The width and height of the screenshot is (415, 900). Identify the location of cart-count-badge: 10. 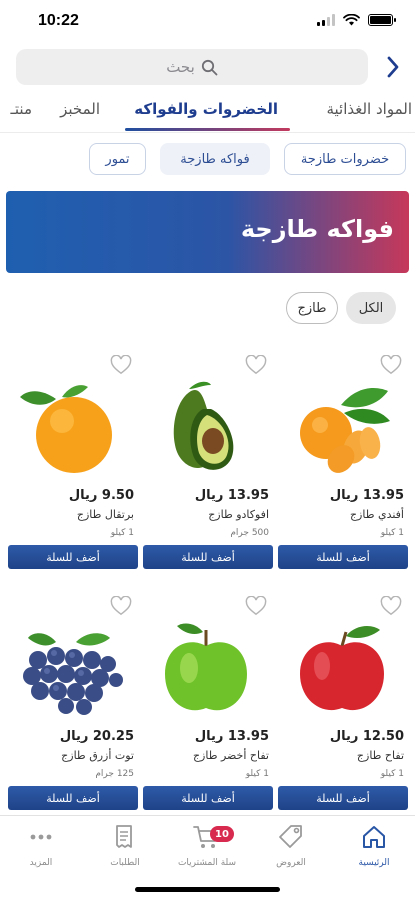
(222, 834).